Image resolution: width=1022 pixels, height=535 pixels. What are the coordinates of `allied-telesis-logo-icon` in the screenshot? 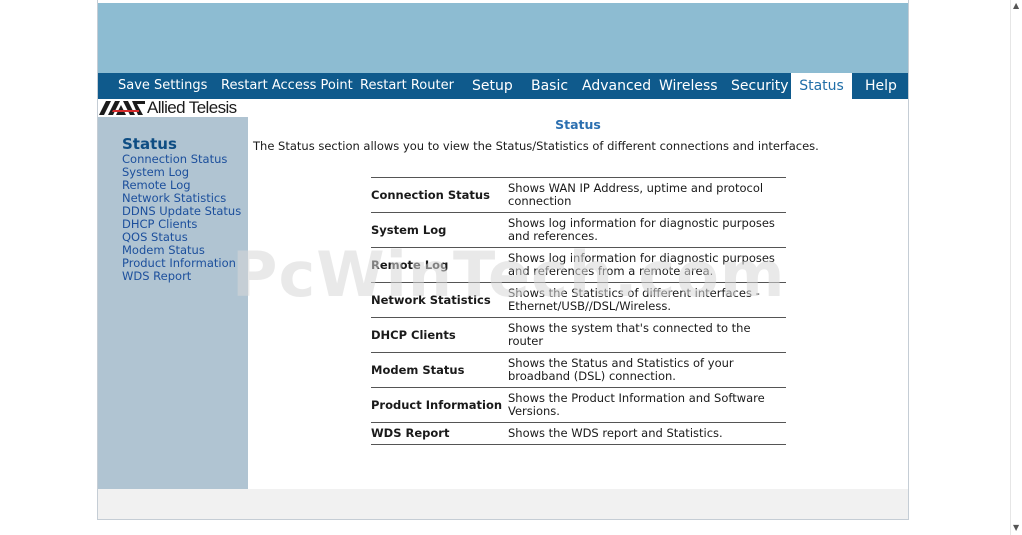 It's located at (122, 108).